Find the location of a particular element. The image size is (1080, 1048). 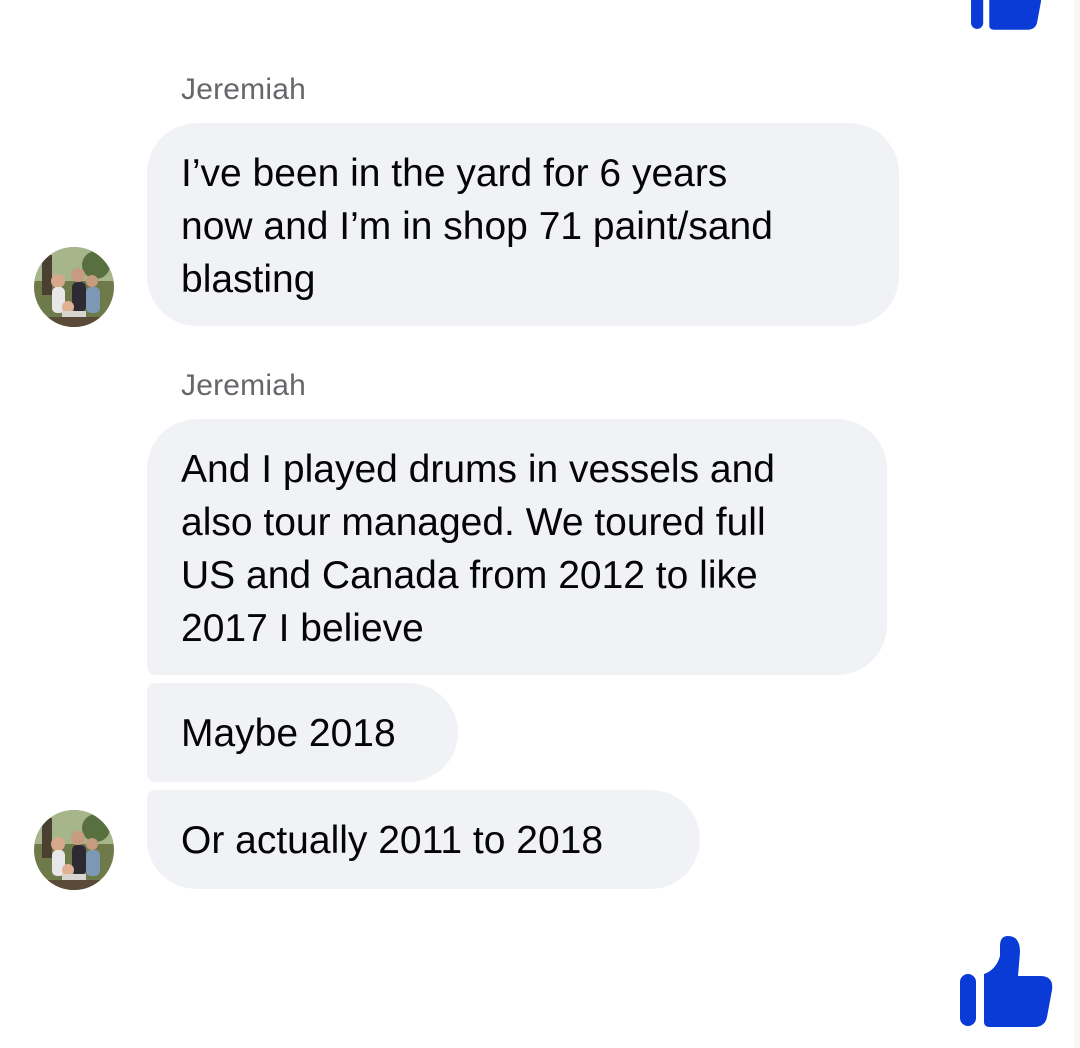

message-bubble: Maybe 2018 is located at coordinates (302, 732).